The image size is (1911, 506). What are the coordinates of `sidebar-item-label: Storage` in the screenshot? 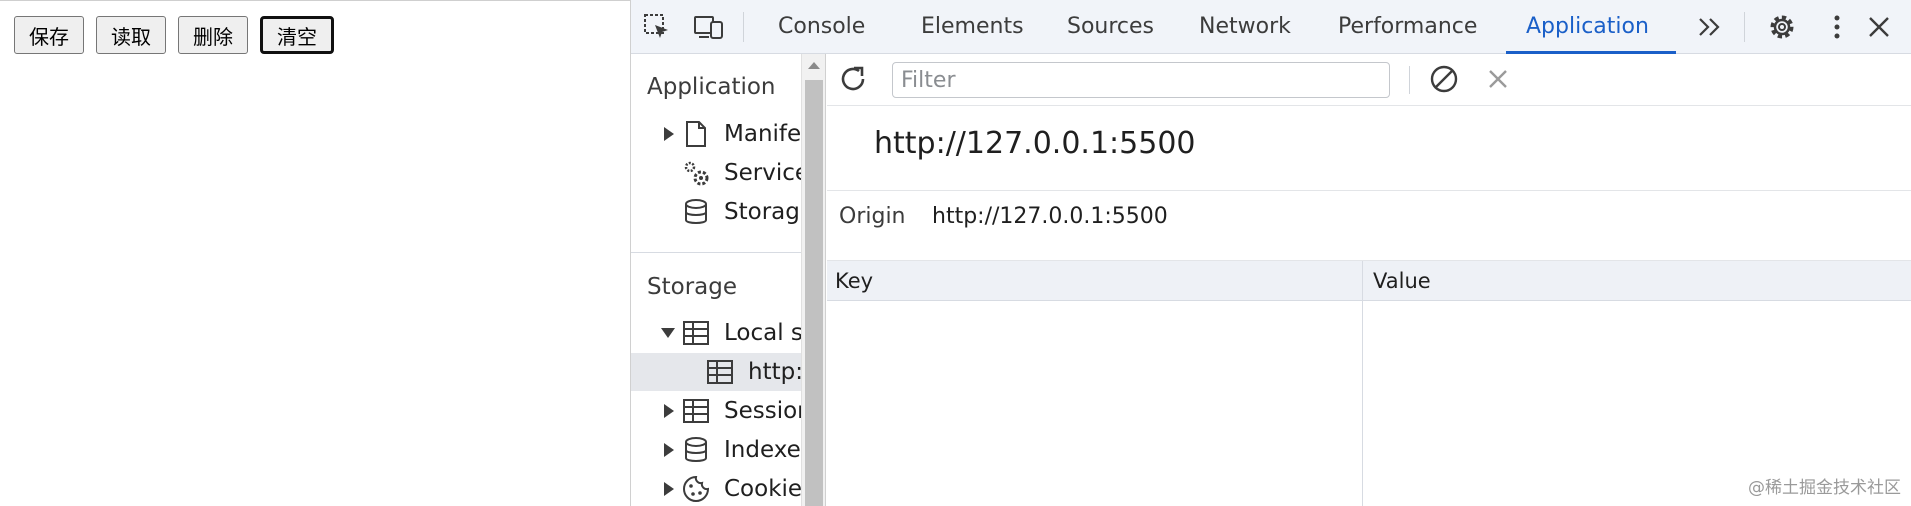 It's located at (762, 212).